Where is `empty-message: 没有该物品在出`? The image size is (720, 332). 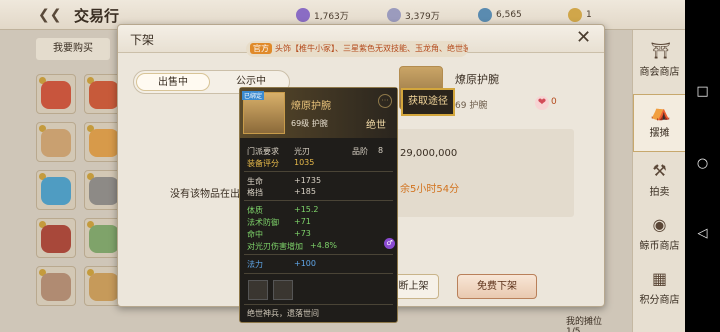 empty-message: 没有该物品在出 is located at coordinates (205, 194).